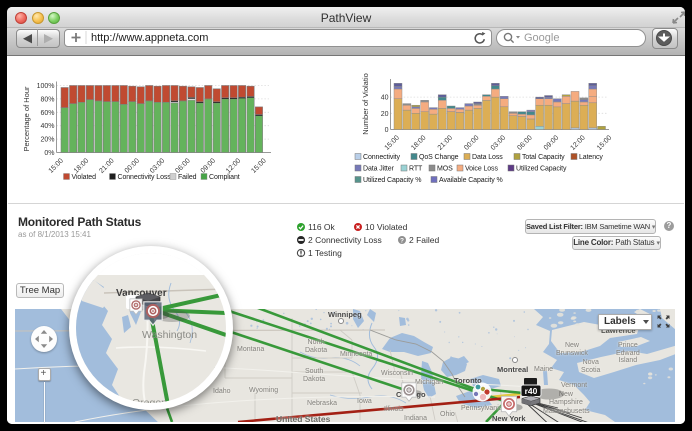 The height and width of the screenshot is (431, 692). What do you see at coordinates (46, 86) in the screenshot?
I see `svg-text: 100%` at bounding box center [46, 86].